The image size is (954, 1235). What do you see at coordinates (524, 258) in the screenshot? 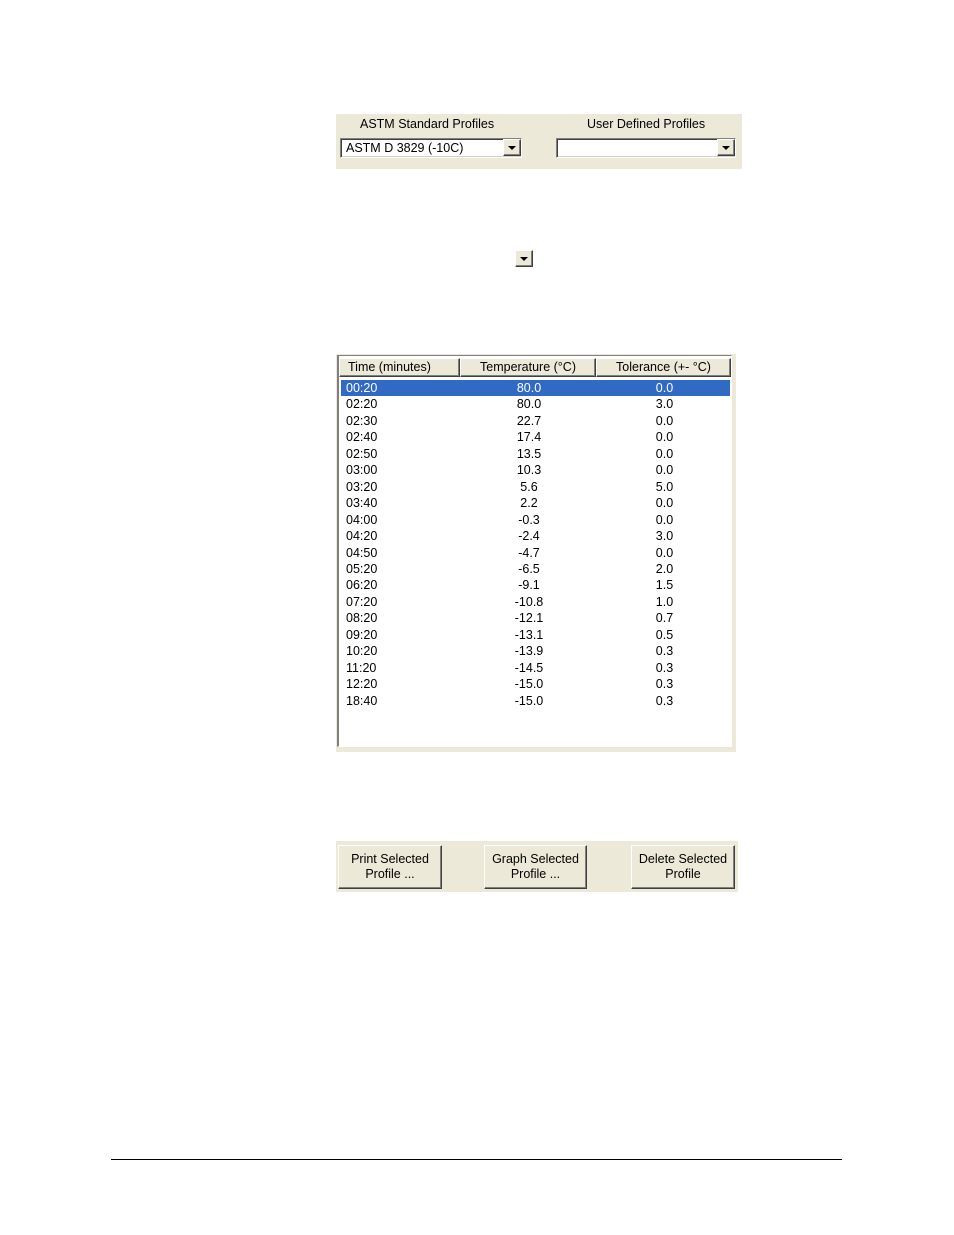
I see `dropdown-arrow-button` at bounding box center [524, 258].